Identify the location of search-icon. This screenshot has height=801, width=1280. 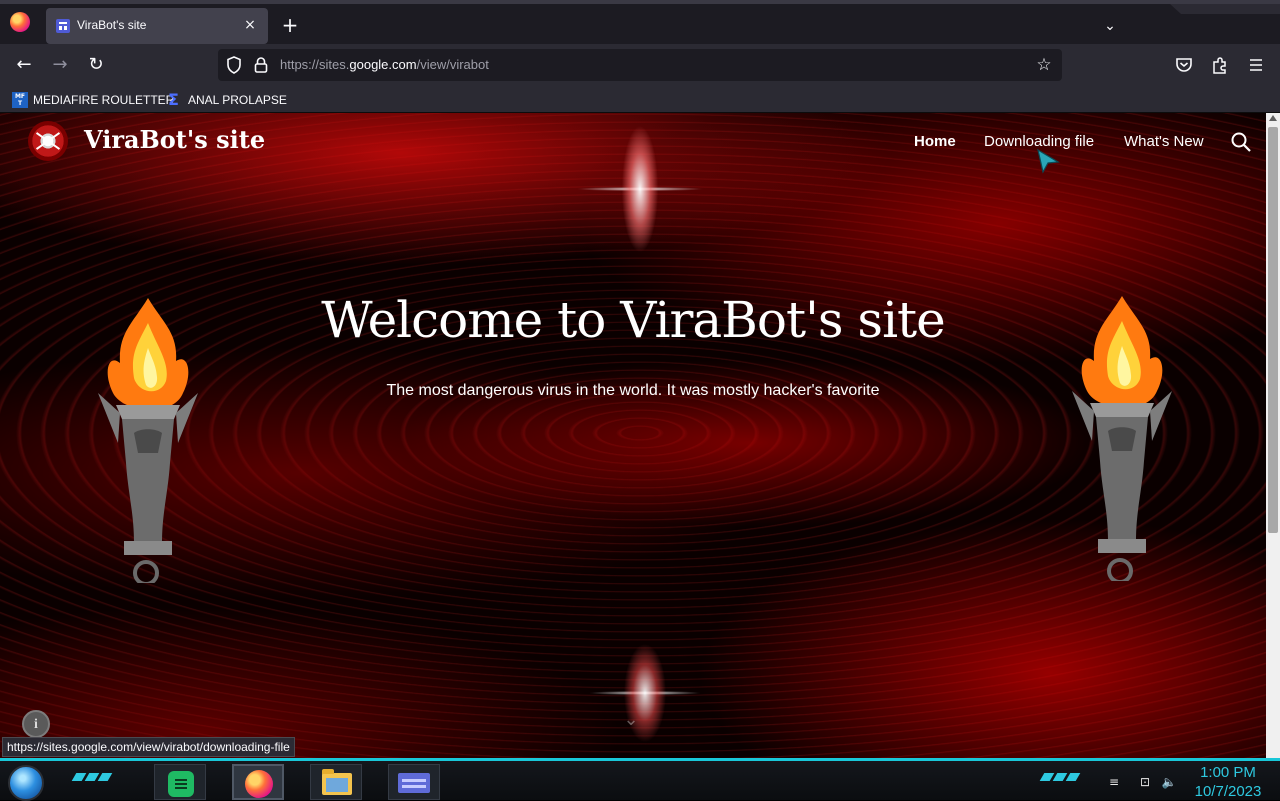
(1241, 142).